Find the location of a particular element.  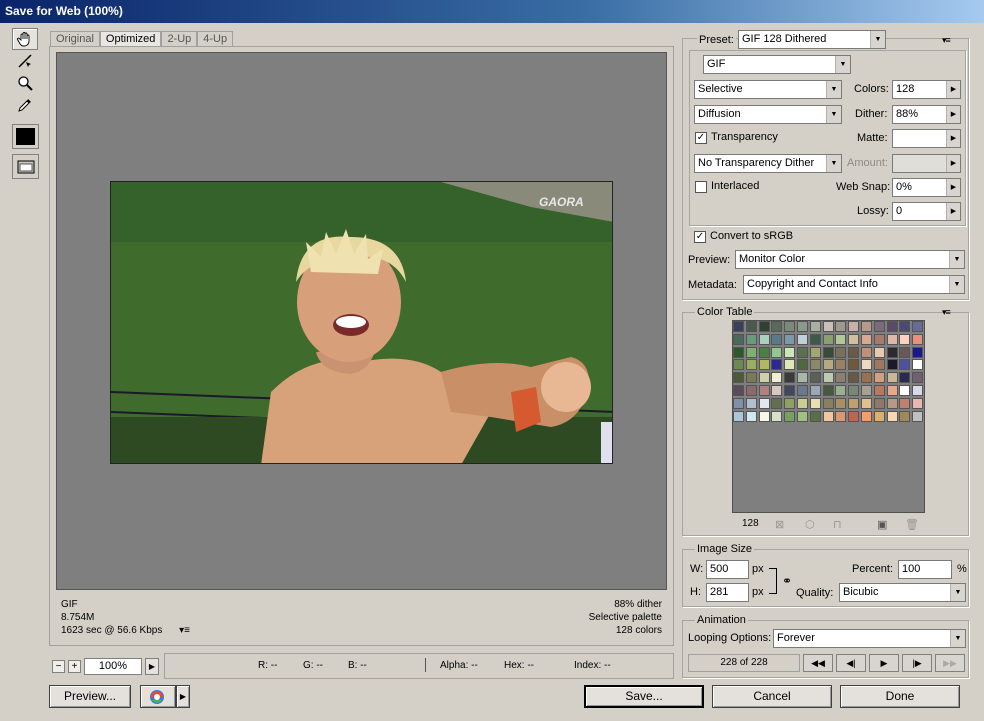

zoom-tool-button is located at coordinates (25, 83).